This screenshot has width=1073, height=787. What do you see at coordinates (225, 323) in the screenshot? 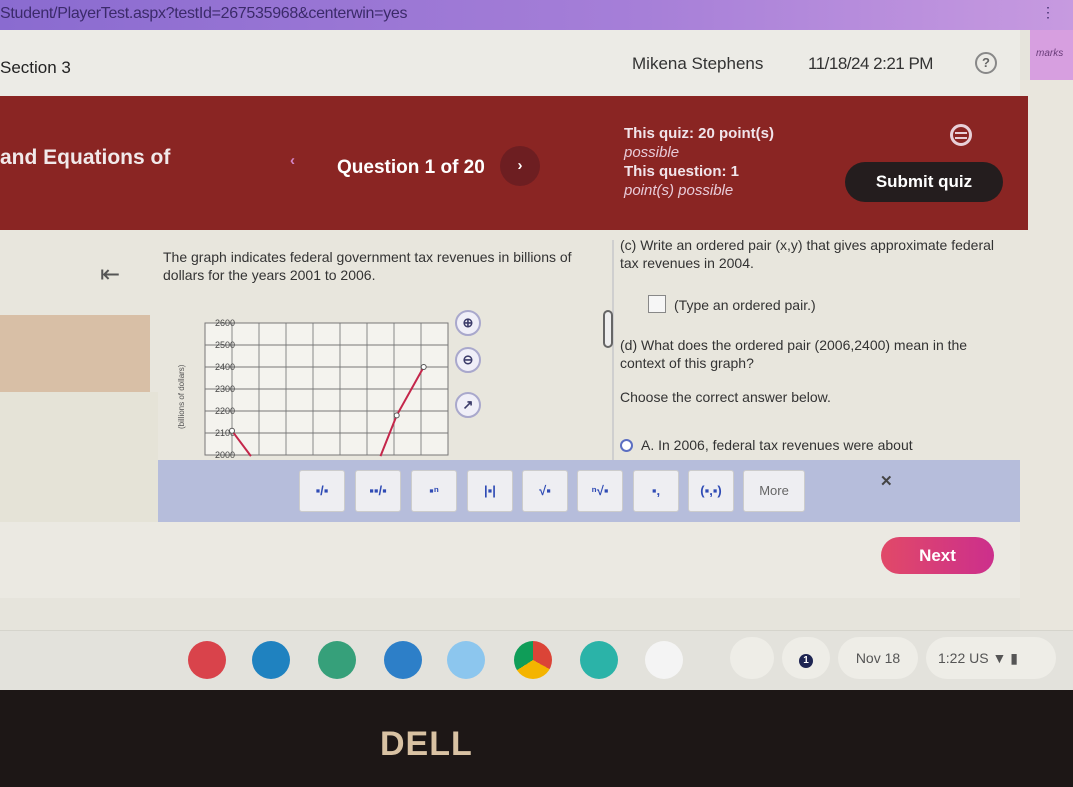
I see `y-tick-label: 2600` at bounding box center [225, 323].